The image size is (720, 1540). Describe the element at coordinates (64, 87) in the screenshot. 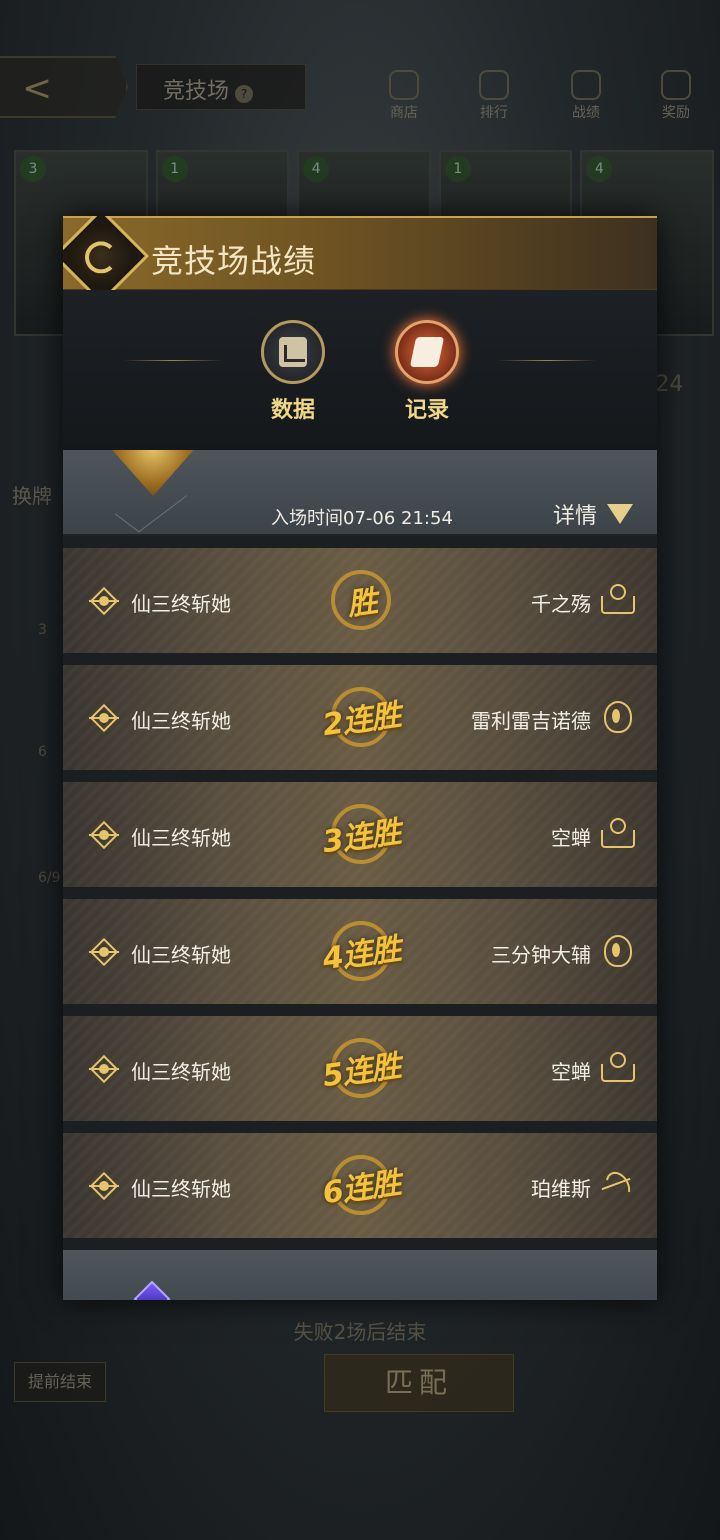

I see `back-button: <` at that location.